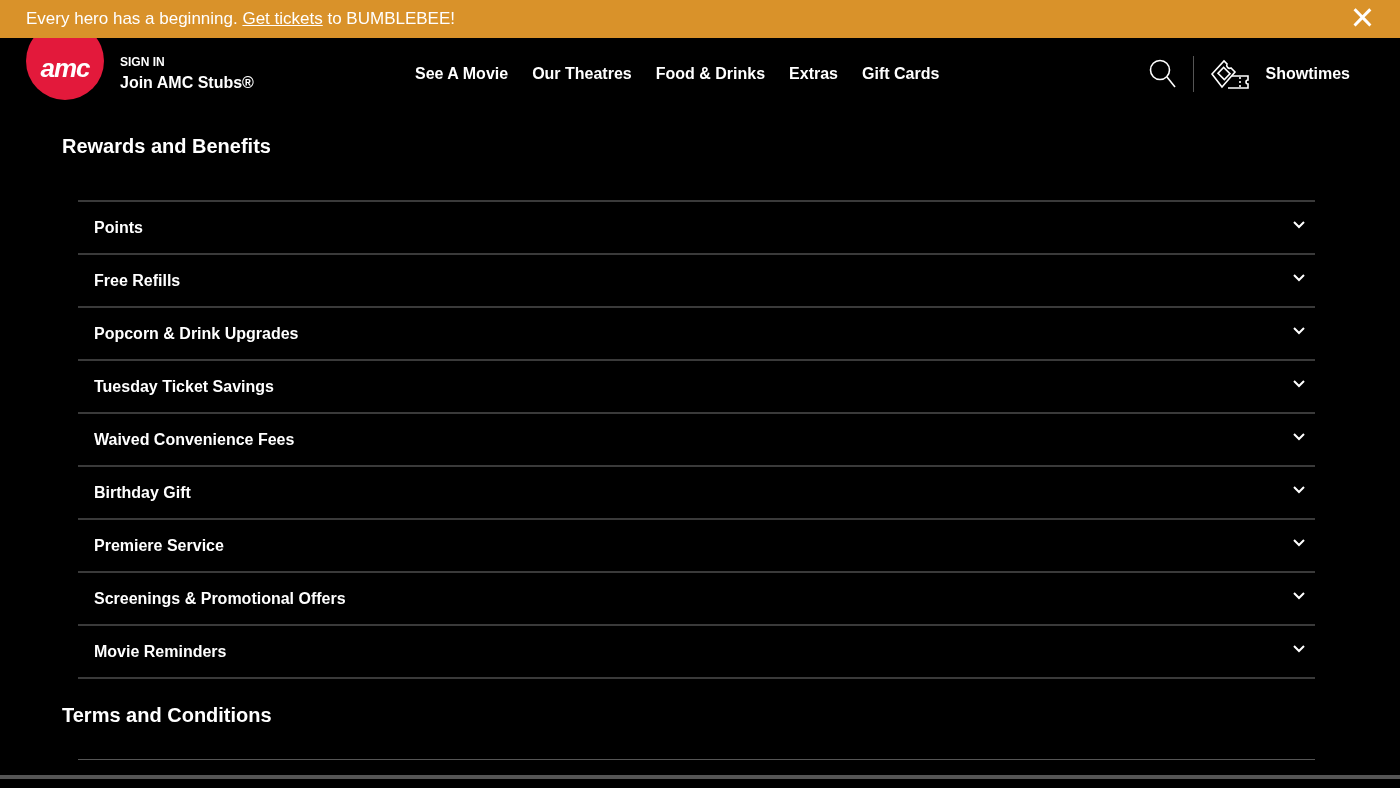 The image size is (1400, 788). What do you see at coordinates (240, 19) in the screenshot?
I see `banner-message: Every hero has a beginning. Get tickets to BUMBLEBEE!` at bounding box center [240, 19].